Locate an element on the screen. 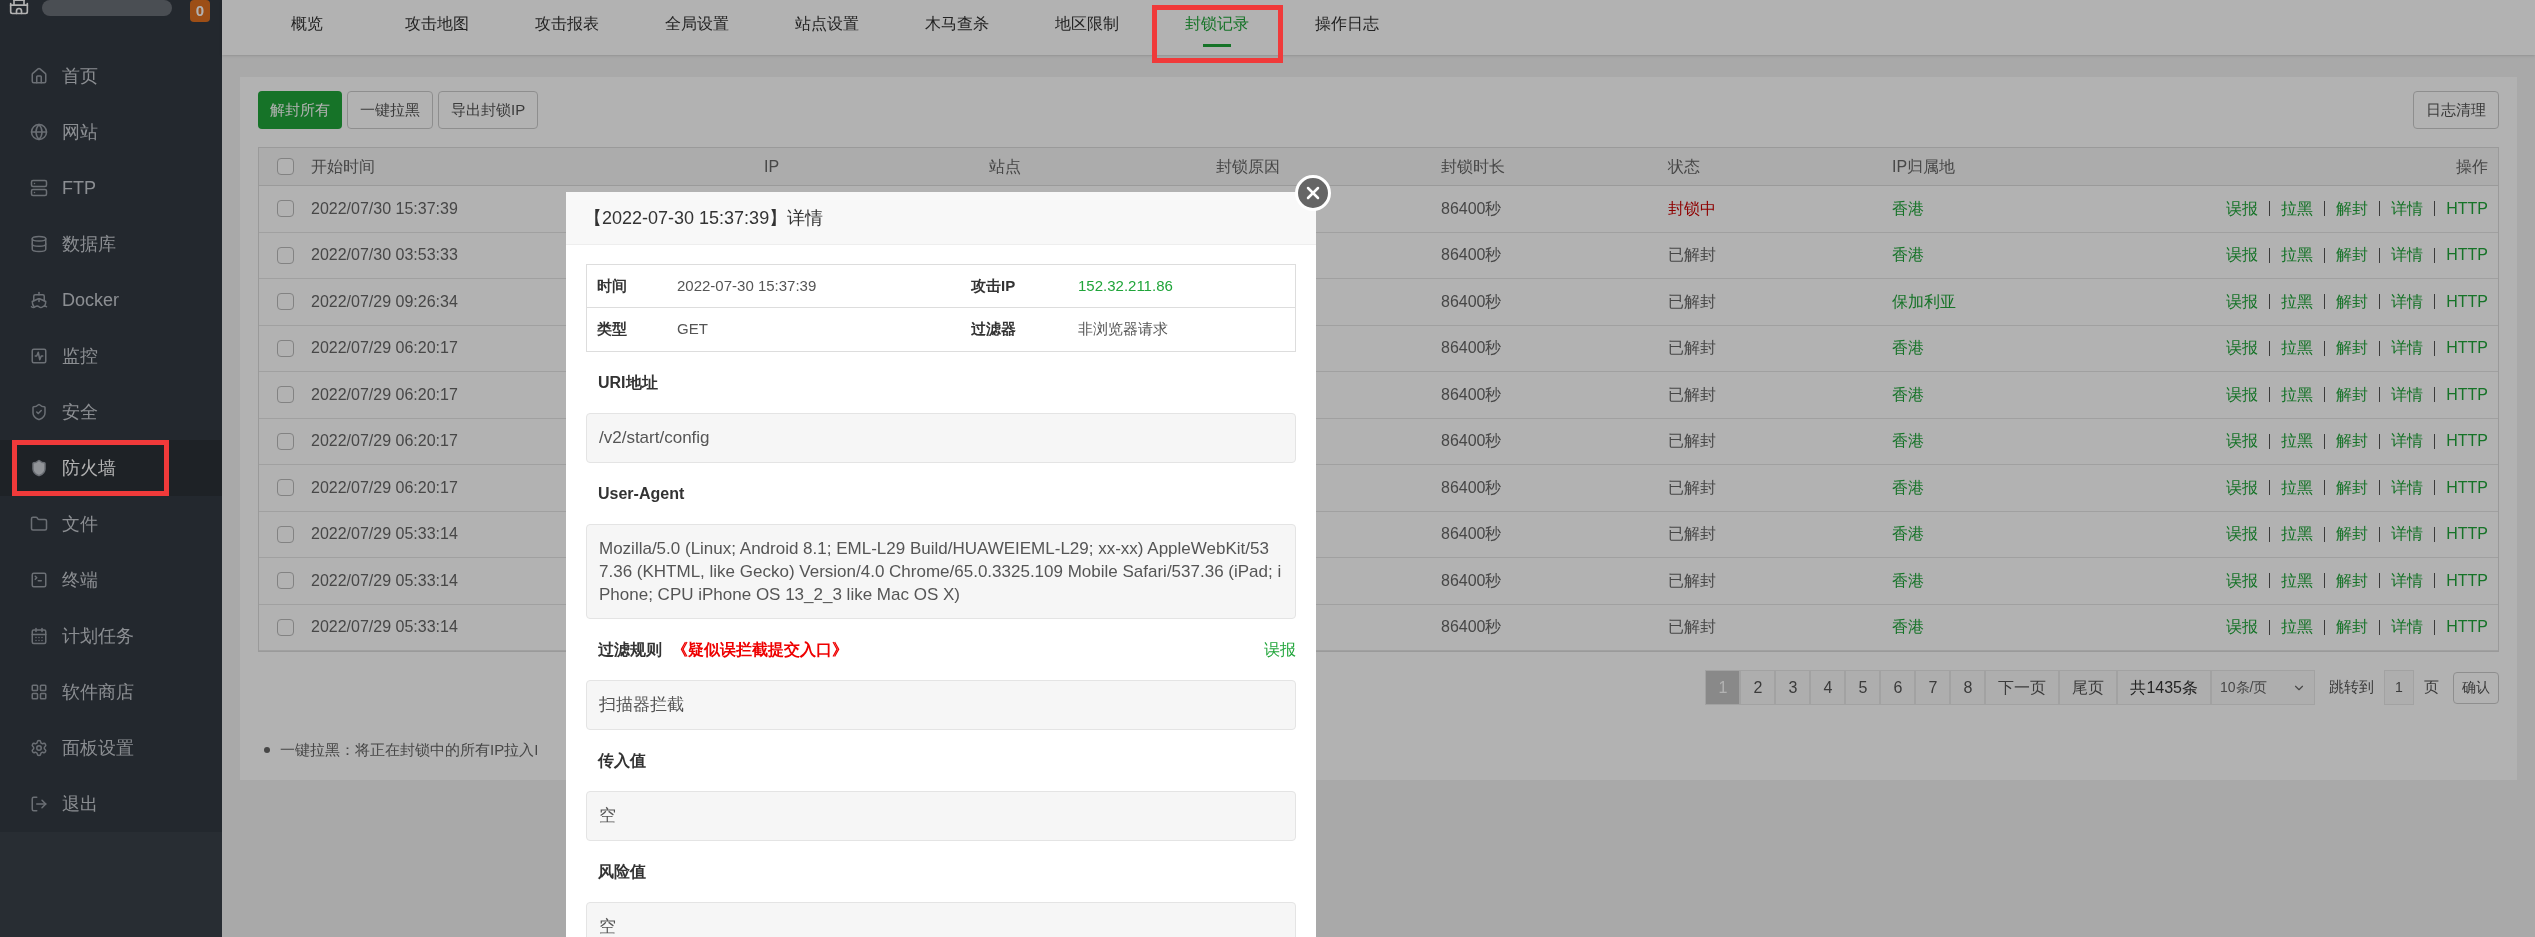  page-input: 1 is located at coordinates (2399, 687).